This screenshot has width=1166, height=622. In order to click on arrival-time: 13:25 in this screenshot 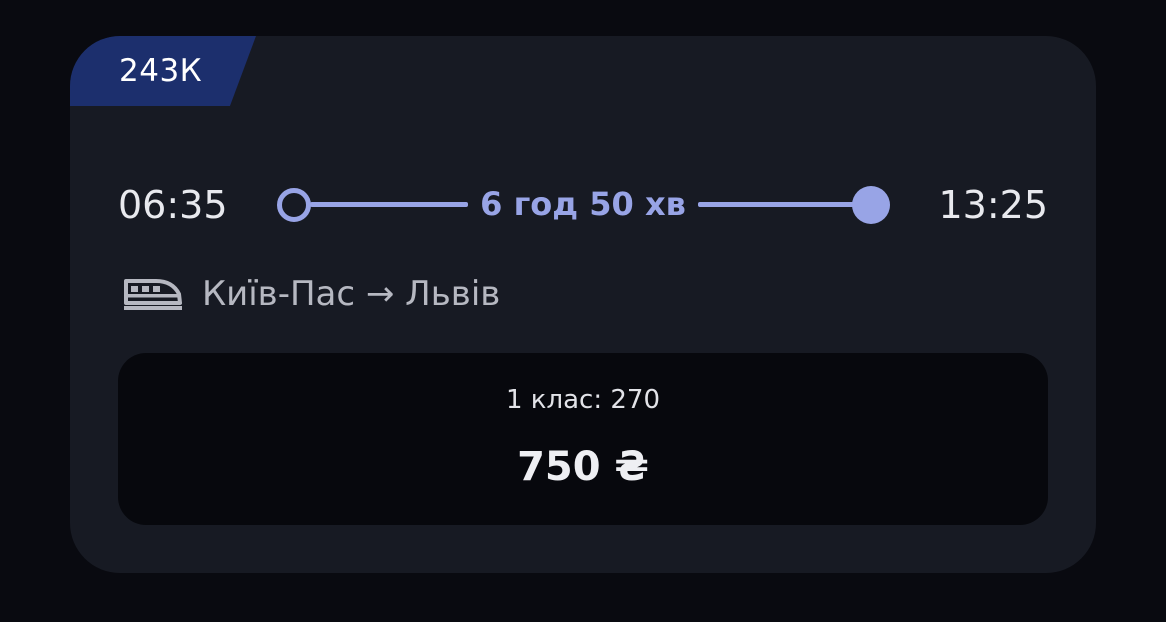, I will do `click(993, 205)`.